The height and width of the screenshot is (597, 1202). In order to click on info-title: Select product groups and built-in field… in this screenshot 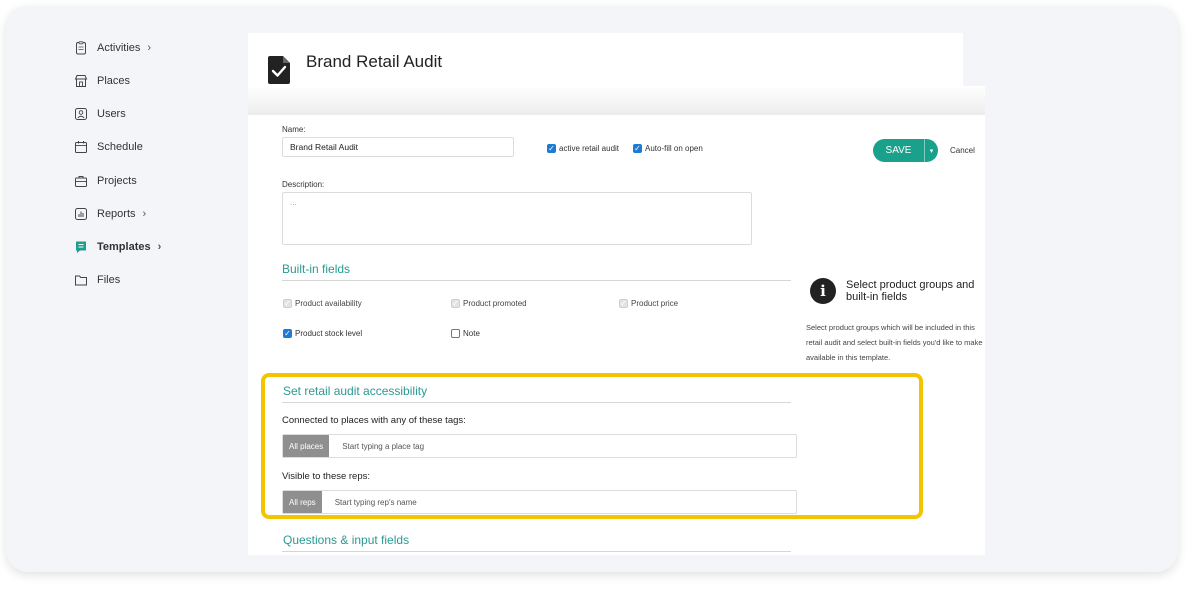, I will do `click(910, 291)`.